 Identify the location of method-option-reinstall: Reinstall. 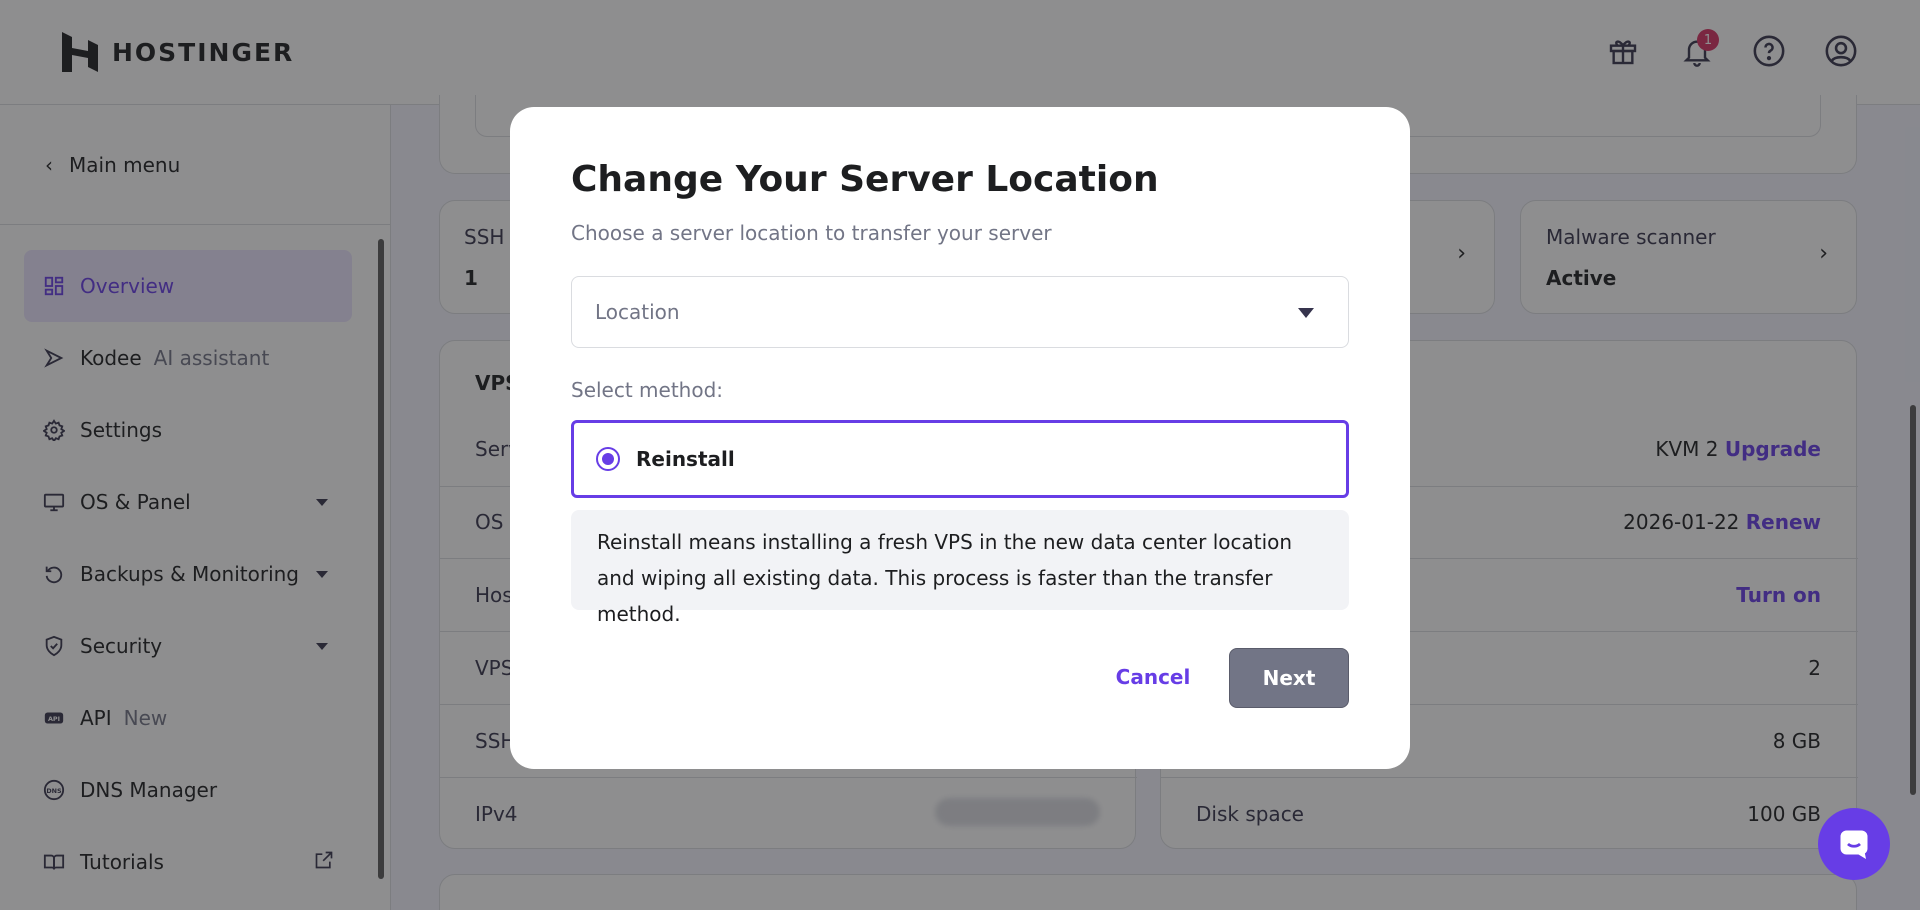
(960, 459).